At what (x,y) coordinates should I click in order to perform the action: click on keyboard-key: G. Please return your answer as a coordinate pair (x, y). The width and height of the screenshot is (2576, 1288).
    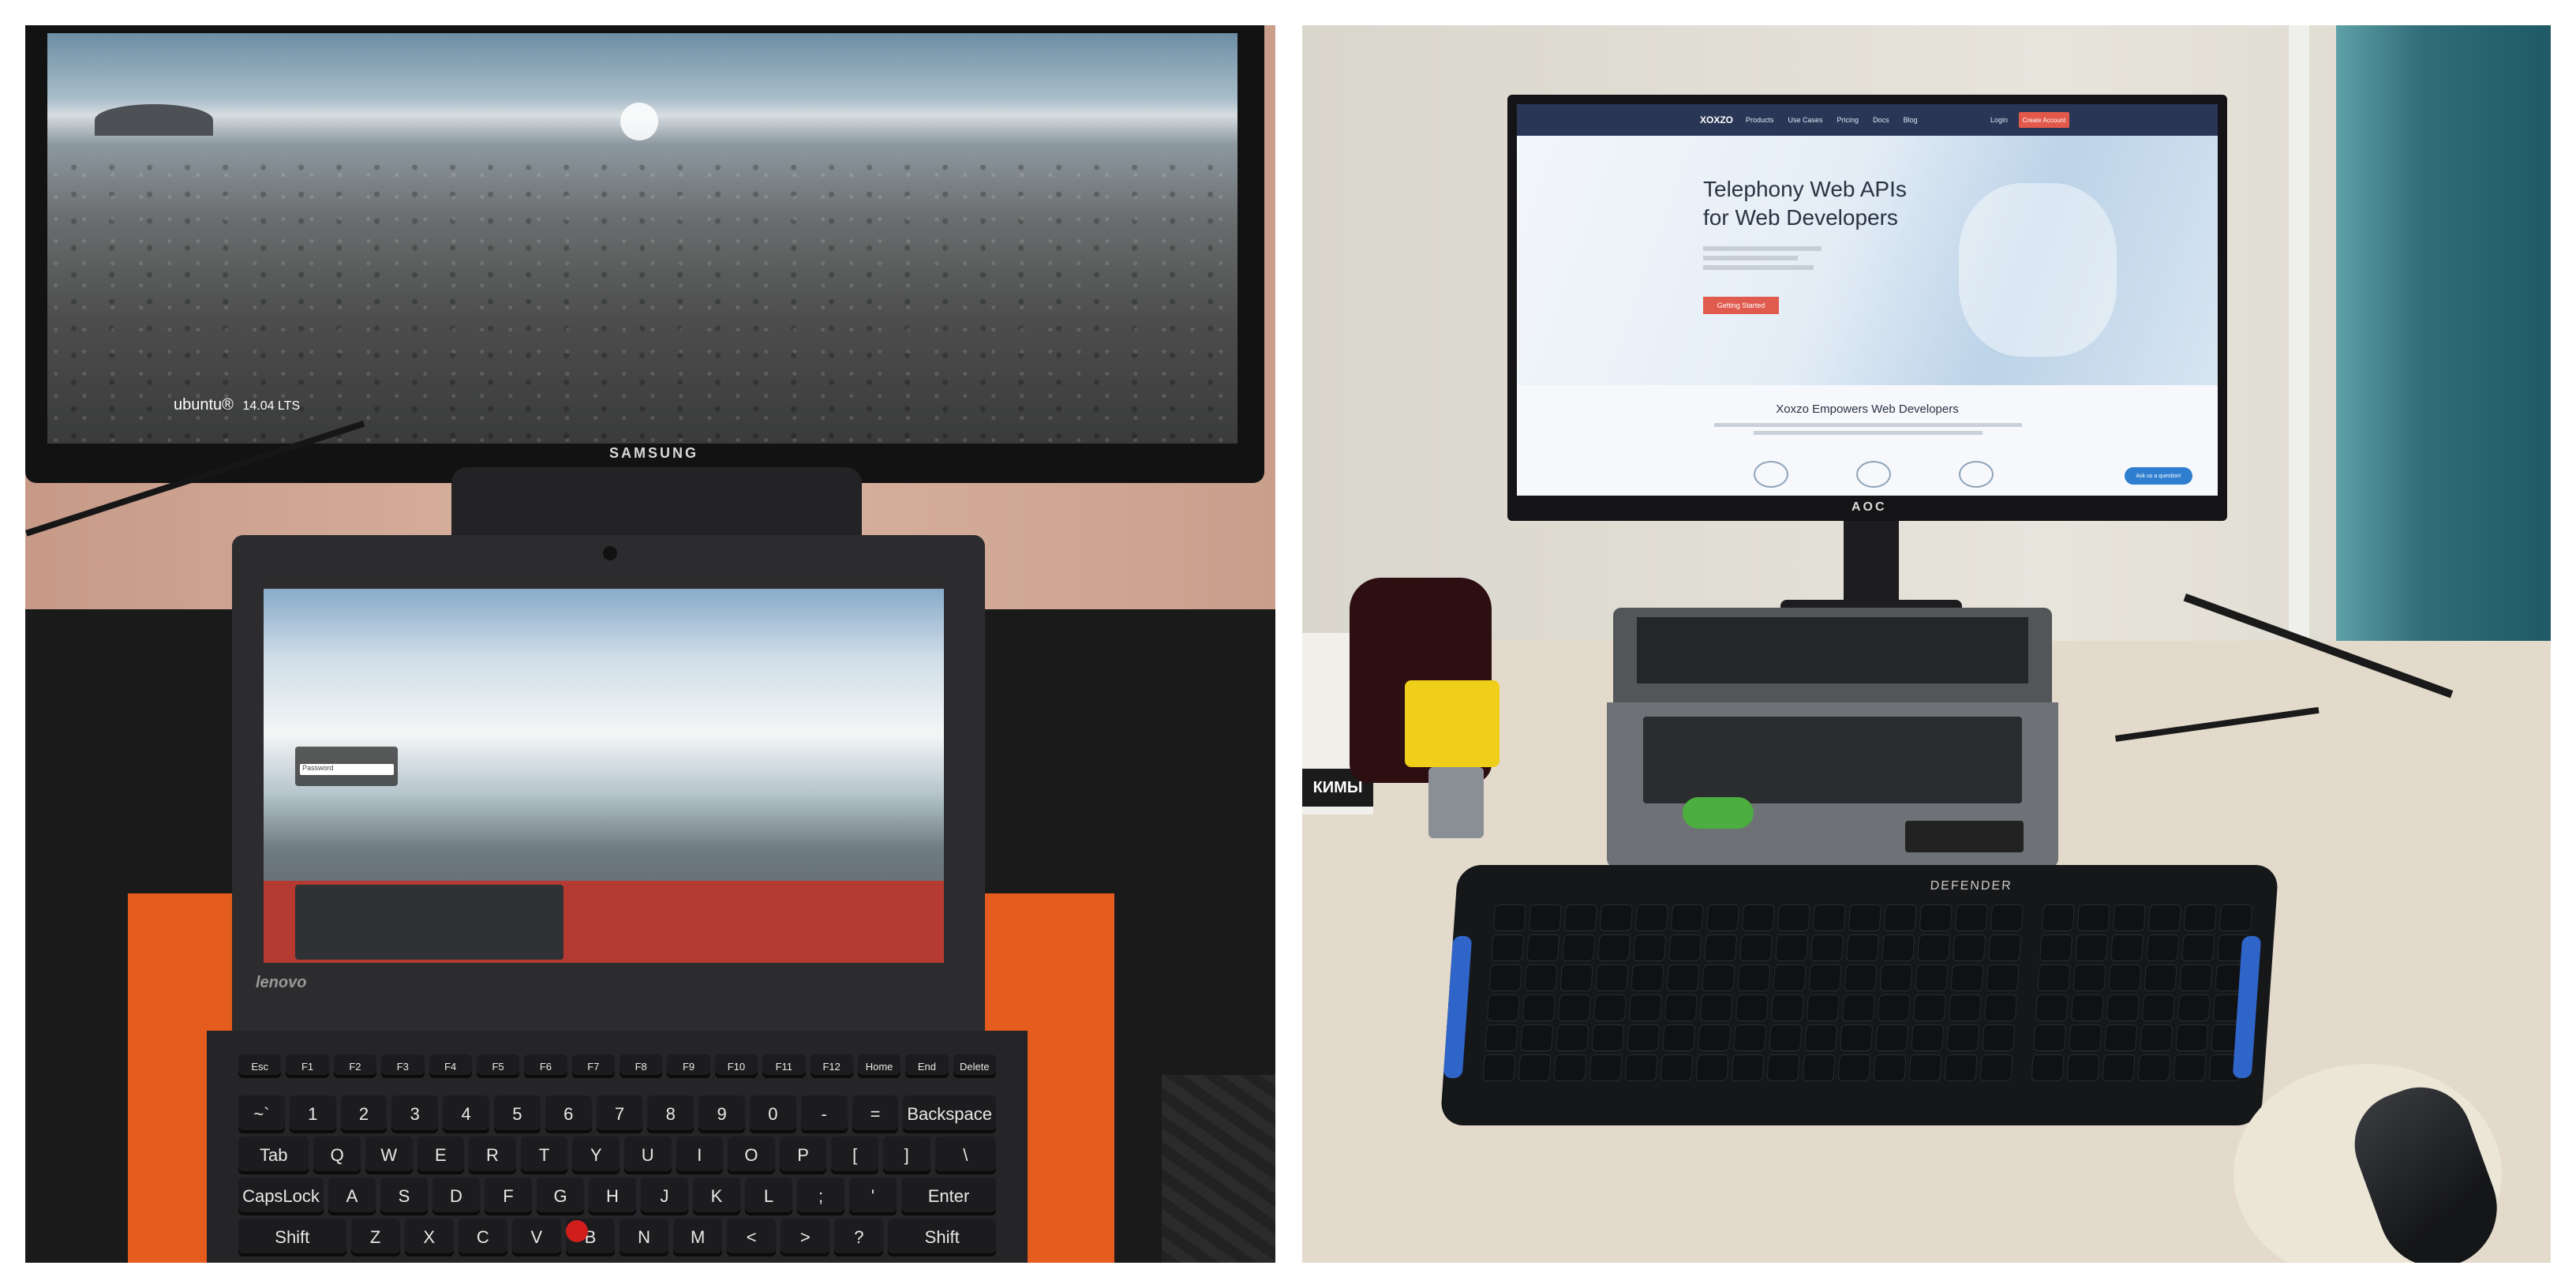
    Looking at the image, I should click on (560, 1196).